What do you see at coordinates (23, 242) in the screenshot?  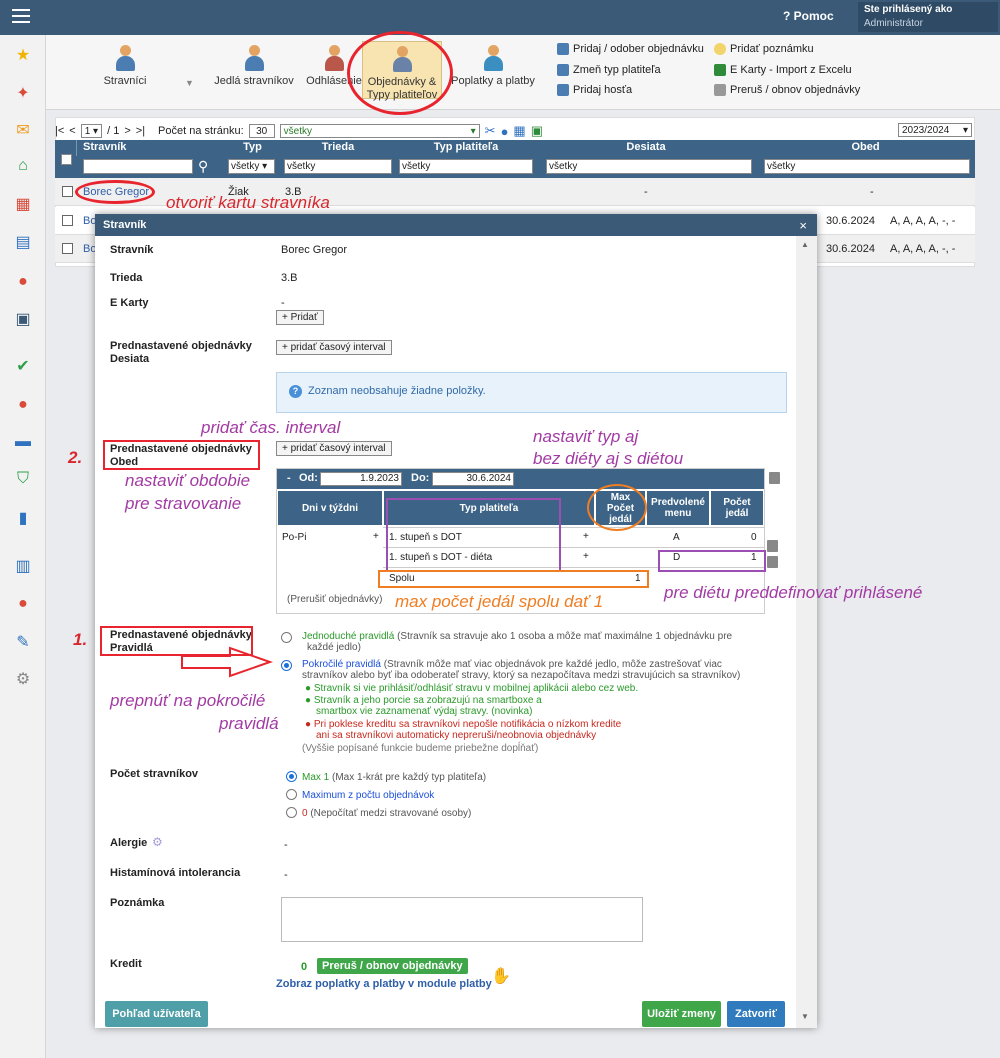 I see `document-icon: ▤` at bounding box center [23, 242].